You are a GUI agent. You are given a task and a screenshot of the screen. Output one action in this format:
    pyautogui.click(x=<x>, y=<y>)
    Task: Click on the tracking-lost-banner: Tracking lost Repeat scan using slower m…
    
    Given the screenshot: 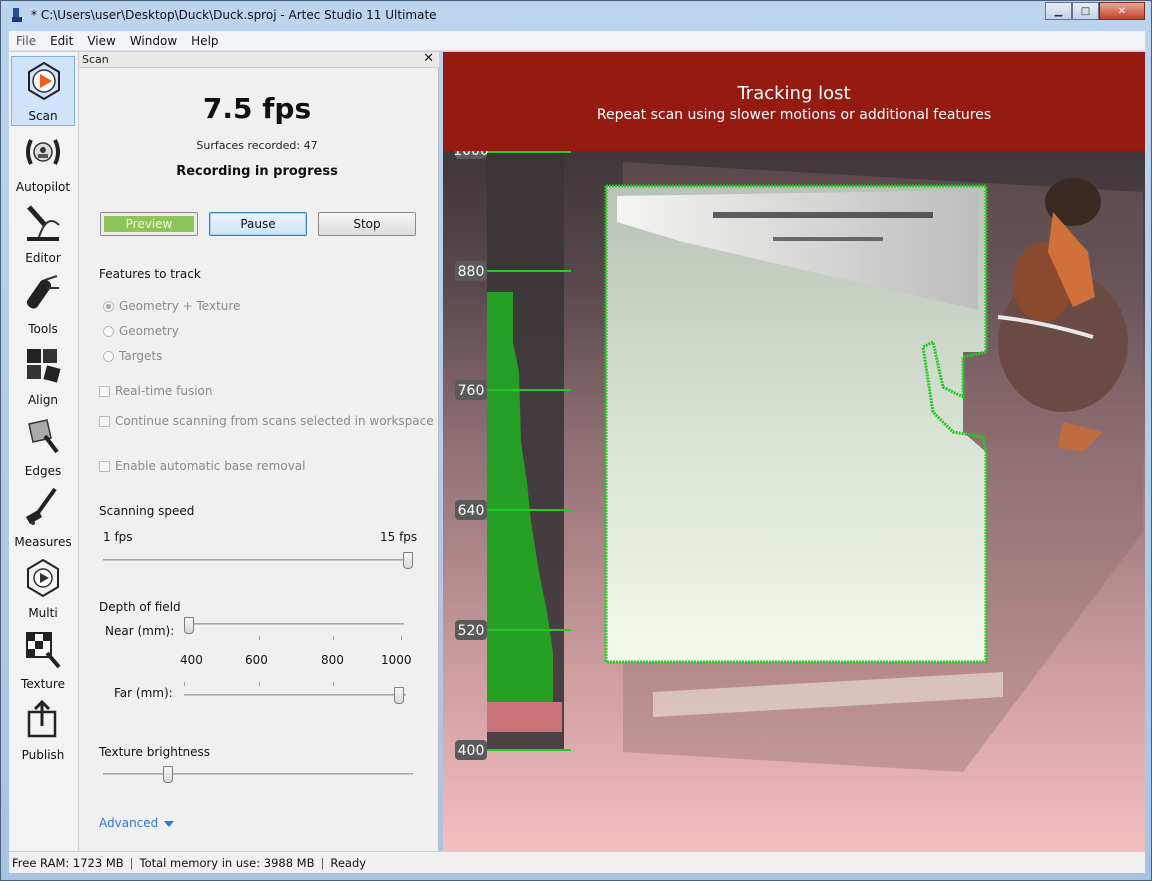 What is the action you would take?
    pyautogui.click(x=794, y=101)
    